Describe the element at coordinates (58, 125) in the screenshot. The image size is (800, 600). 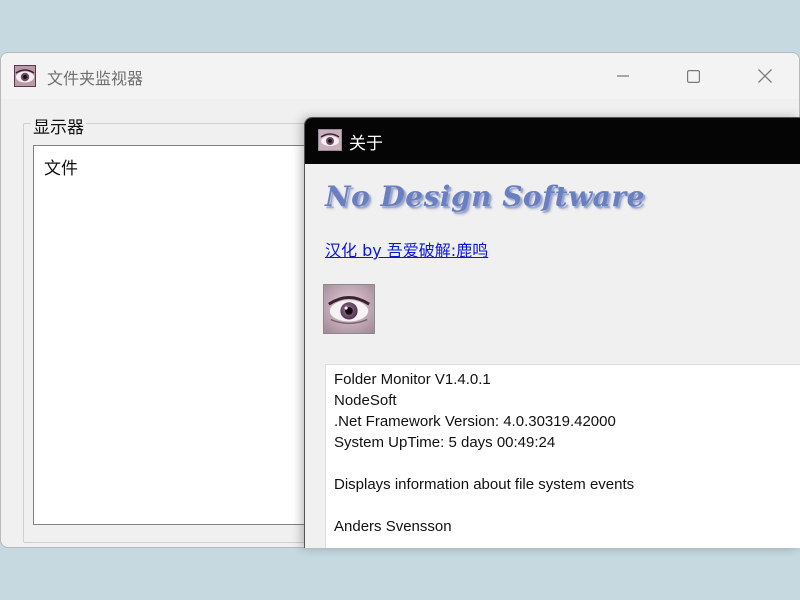
I see `groupbox-label: 显示器` at that location.